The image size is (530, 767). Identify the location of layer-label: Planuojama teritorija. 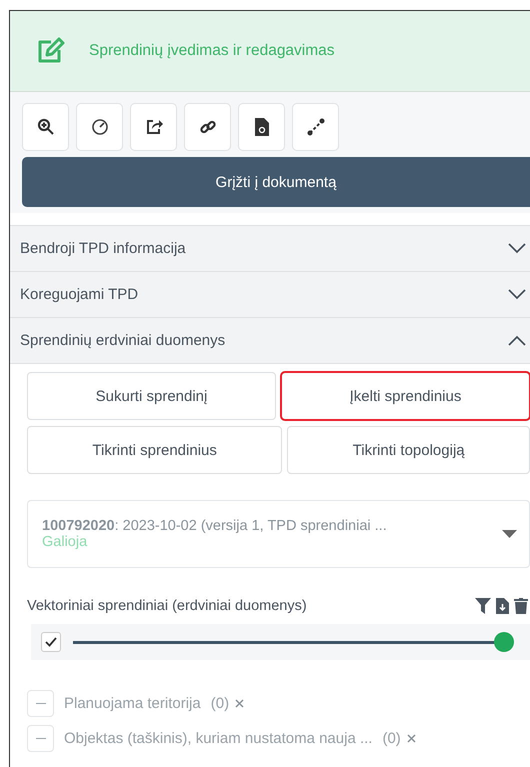
(132, 703).